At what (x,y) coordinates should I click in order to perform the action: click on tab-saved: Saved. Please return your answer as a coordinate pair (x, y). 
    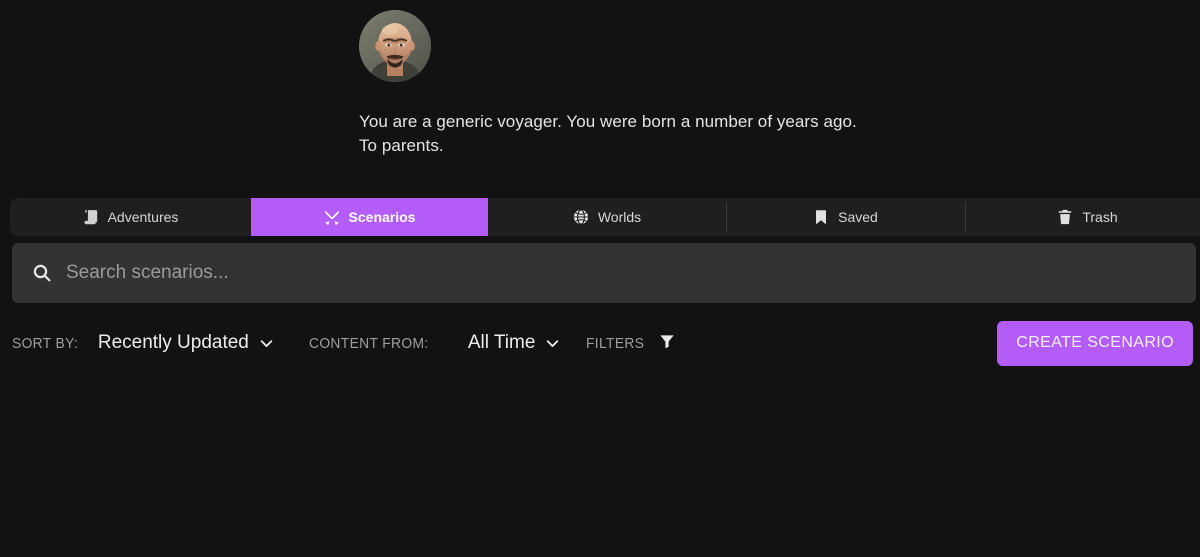
    Looking at the image, I should click on (845, 217).